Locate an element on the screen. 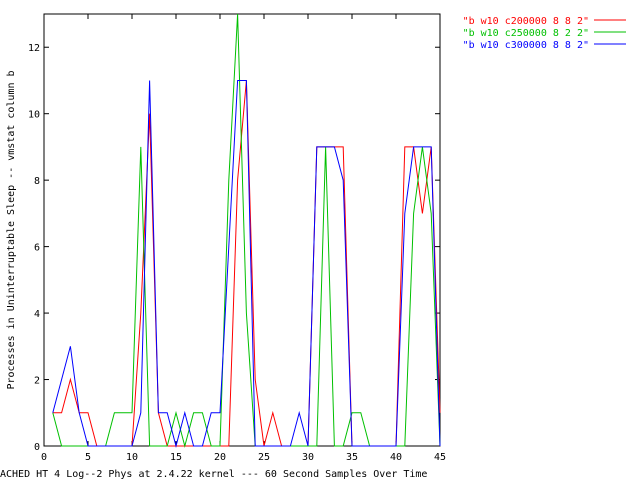 The image size is (640, 480). x-tick-label: 15 is located at coordinates (176, 457).